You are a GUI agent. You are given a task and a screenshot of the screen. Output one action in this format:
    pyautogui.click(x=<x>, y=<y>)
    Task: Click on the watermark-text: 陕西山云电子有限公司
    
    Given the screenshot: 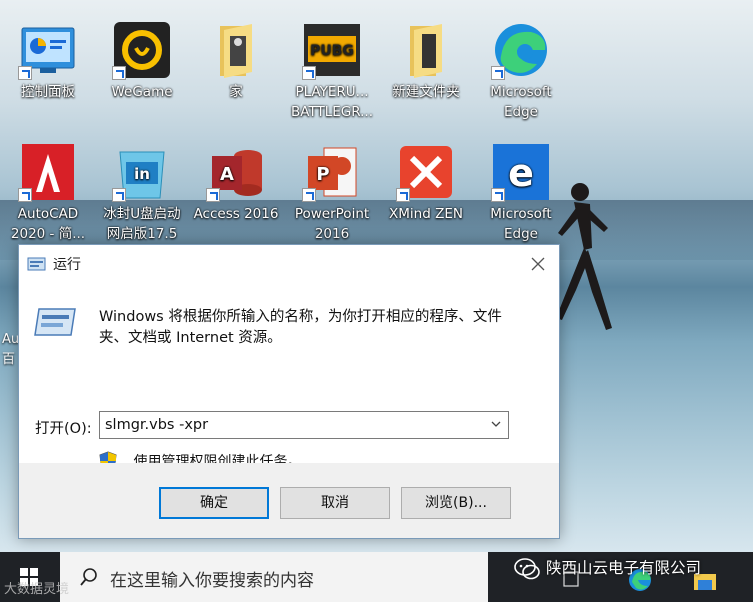 What is the action you would take?
    pyautogui.click(x=624, y=568)
    